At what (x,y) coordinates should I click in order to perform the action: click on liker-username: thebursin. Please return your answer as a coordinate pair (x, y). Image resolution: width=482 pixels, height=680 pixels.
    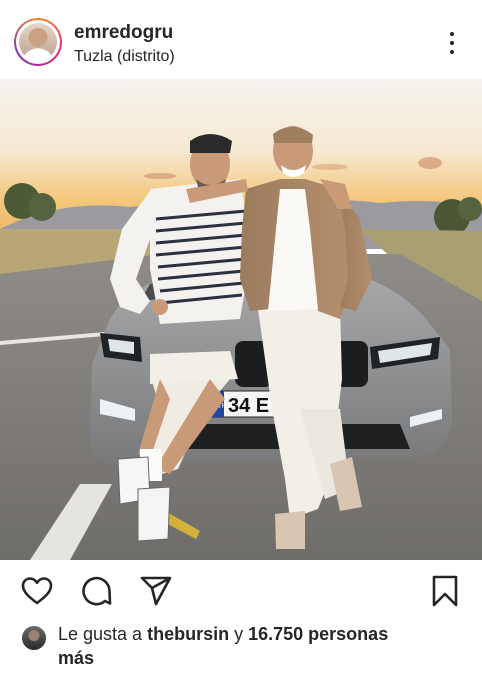
    Looking at the image, I should click on (188, 634).